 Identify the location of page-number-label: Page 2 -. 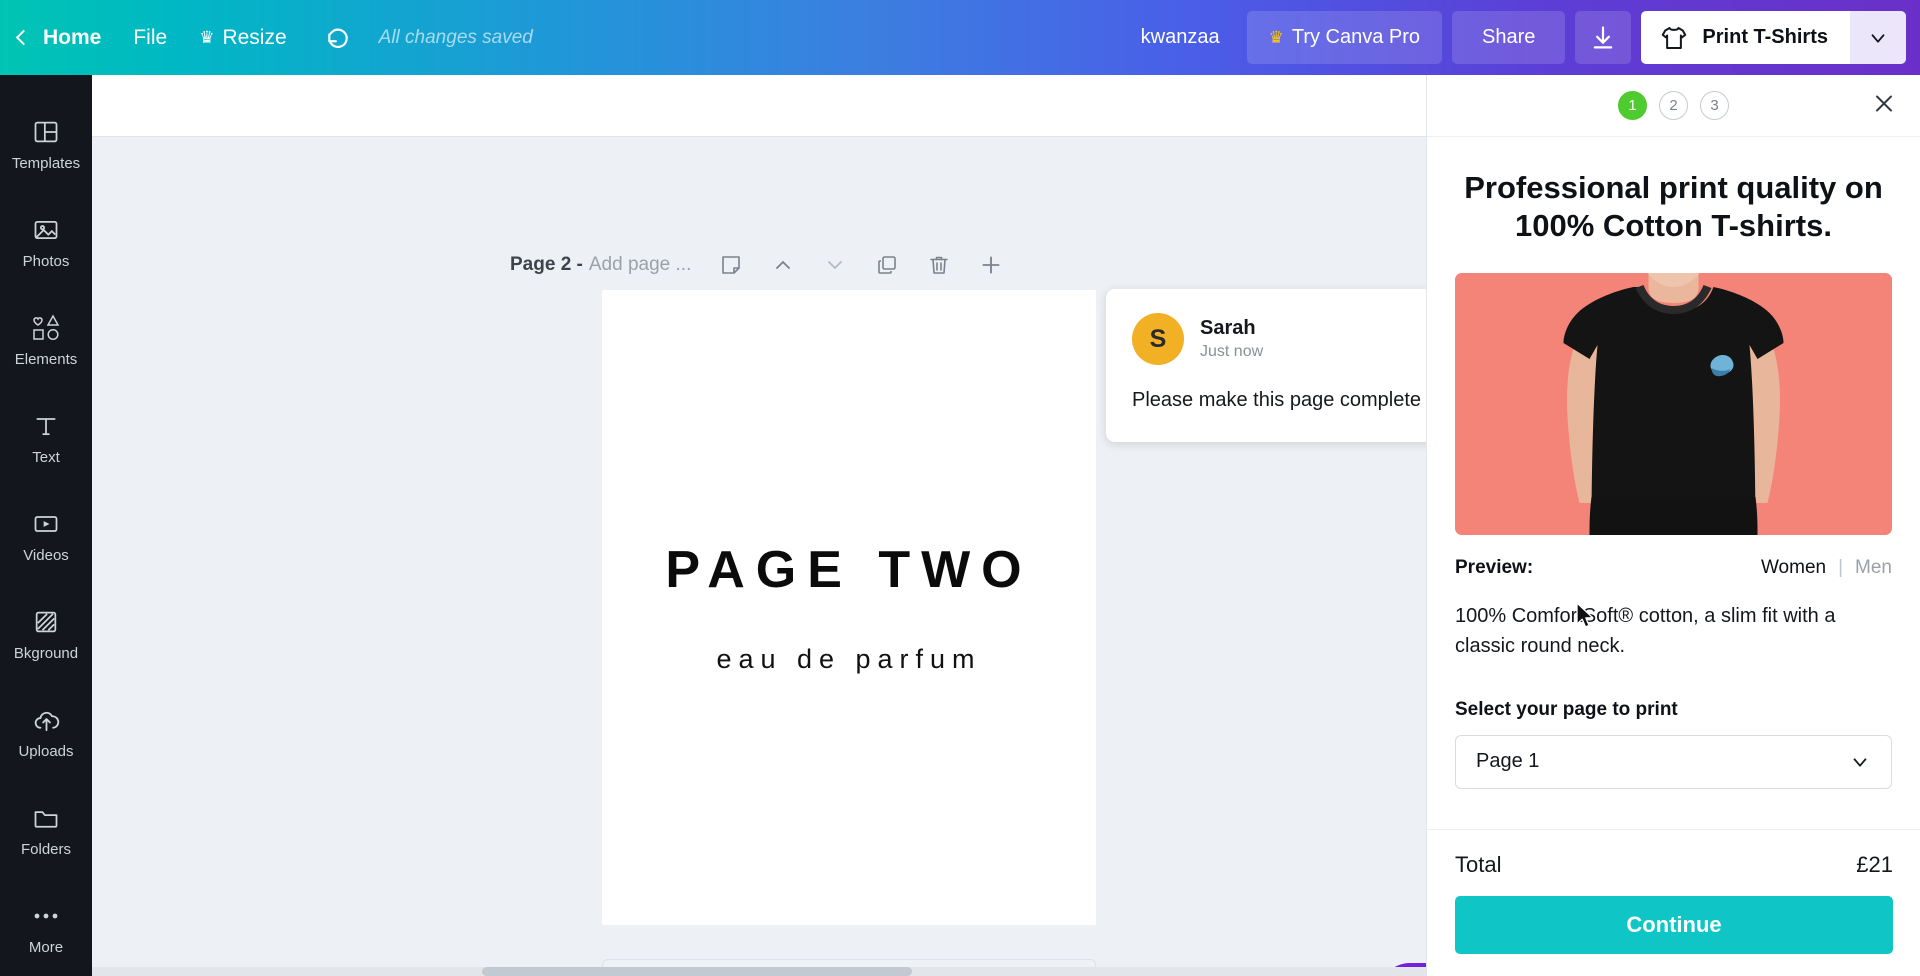
(546, 264).